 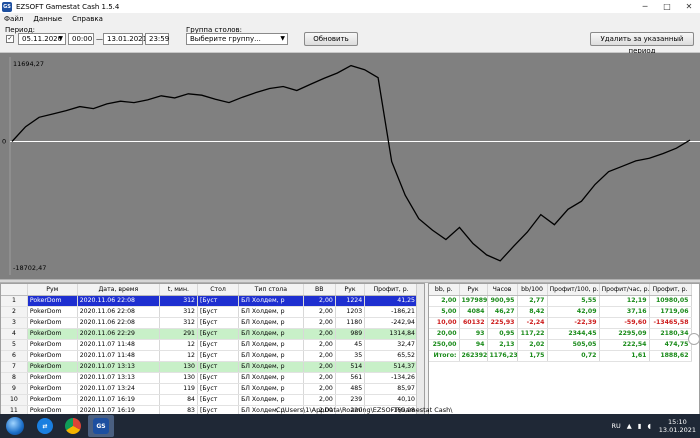 I want to click on table-cell: 1, so click(x=14, y=301).